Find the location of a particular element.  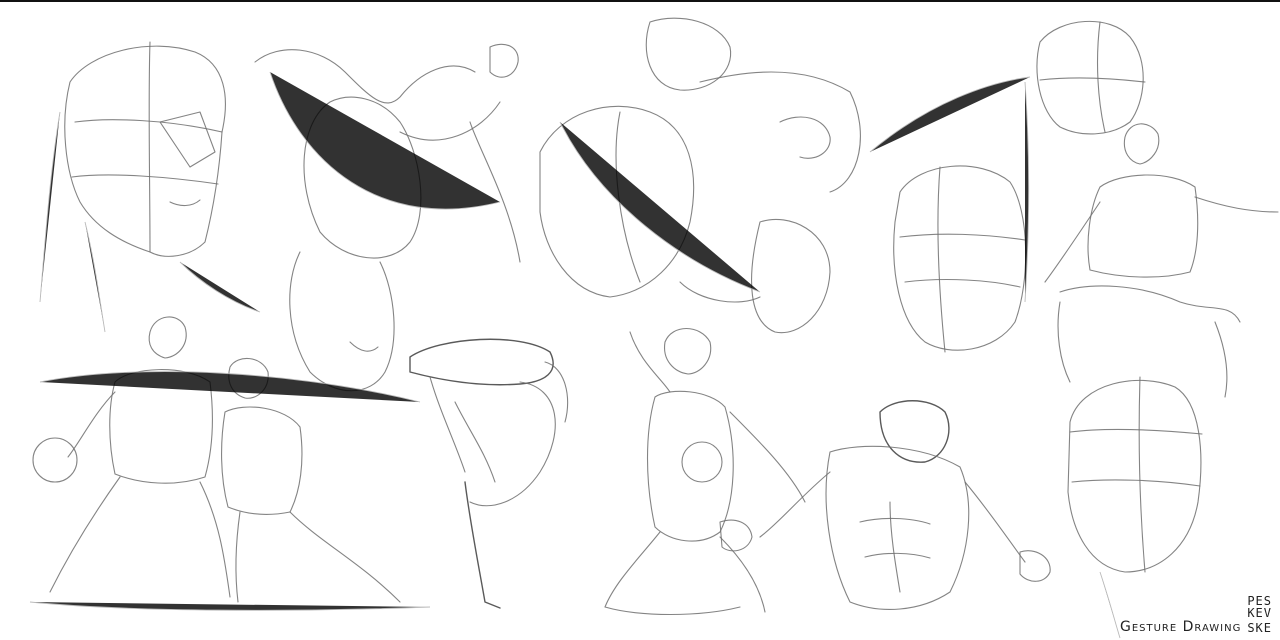

signature-row: Gesture Drawing SKE is located at coordinates (1196, 626).